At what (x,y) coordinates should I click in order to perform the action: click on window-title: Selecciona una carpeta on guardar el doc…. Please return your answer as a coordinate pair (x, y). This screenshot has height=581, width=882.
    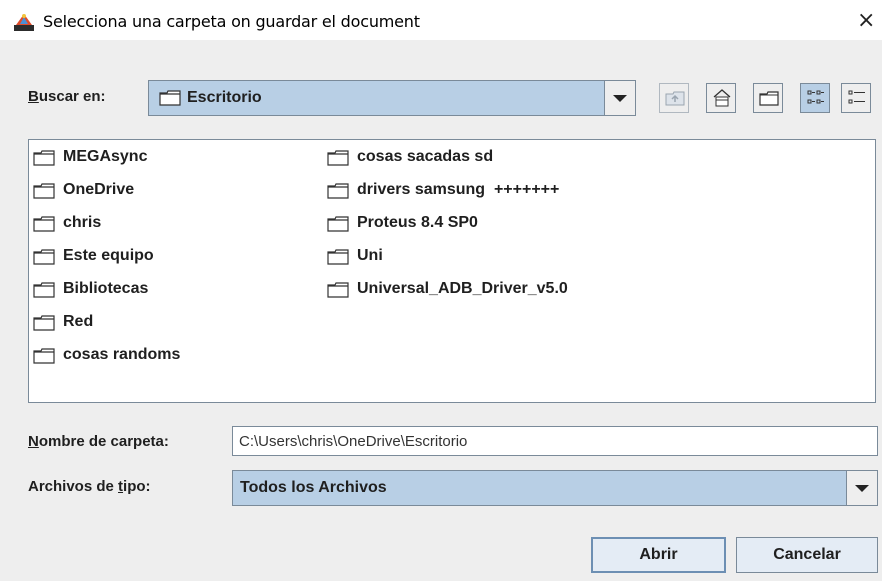
    Looking at the image, I should click on (231, 21).